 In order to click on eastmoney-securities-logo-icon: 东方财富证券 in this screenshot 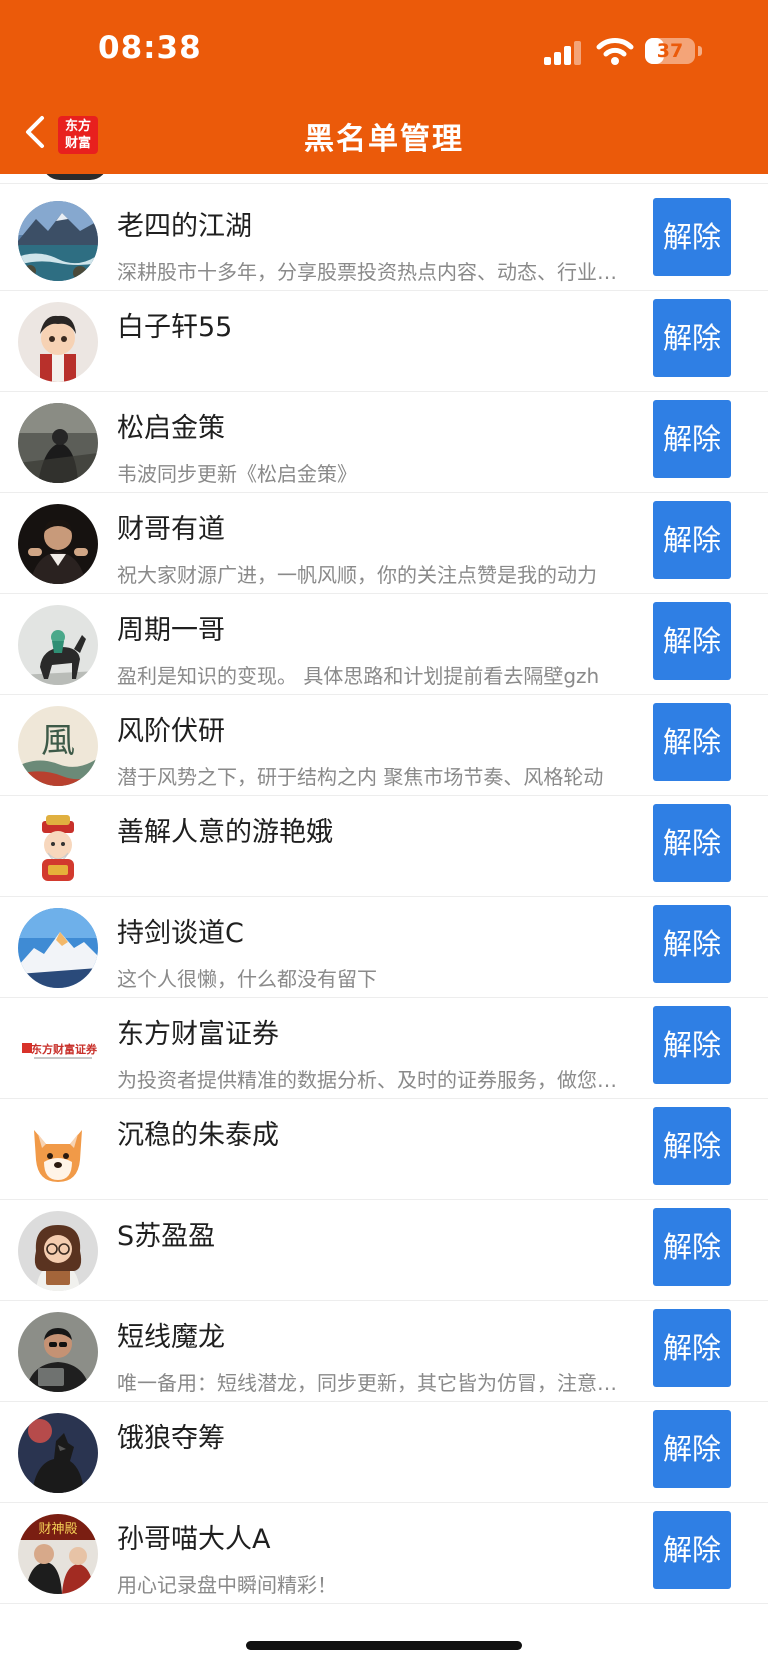, I will do `click(58, 1049)`.